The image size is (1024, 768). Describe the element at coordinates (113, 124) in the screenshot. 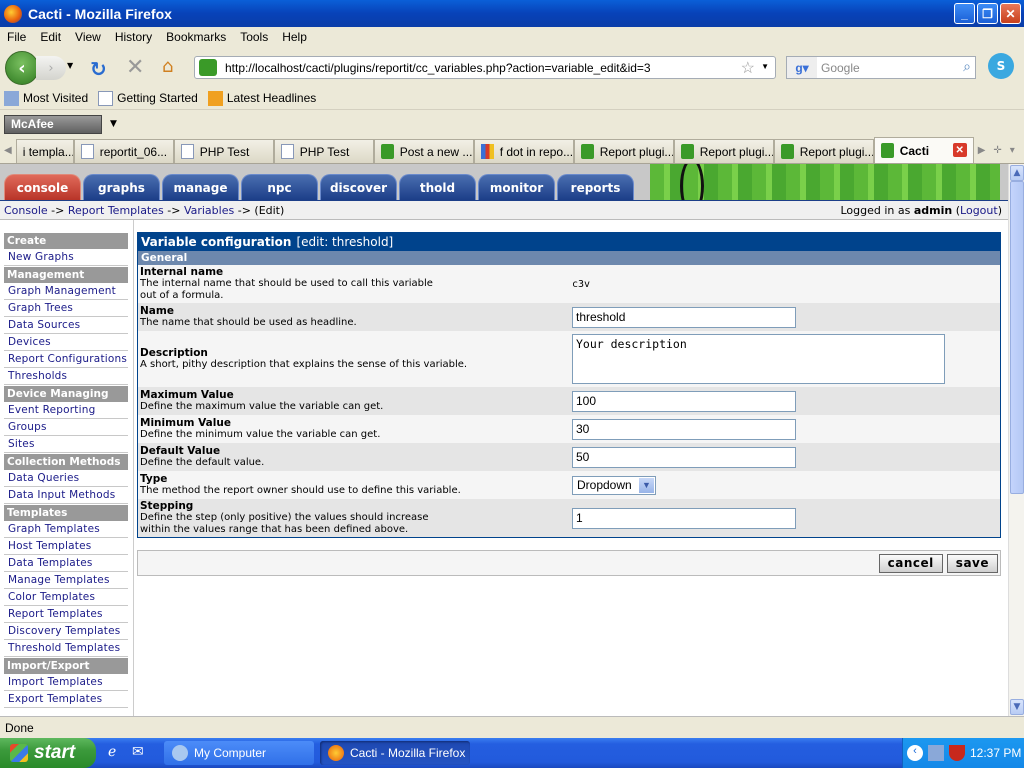

I see `mcafee-dropdown-icon: ▼` at that location.